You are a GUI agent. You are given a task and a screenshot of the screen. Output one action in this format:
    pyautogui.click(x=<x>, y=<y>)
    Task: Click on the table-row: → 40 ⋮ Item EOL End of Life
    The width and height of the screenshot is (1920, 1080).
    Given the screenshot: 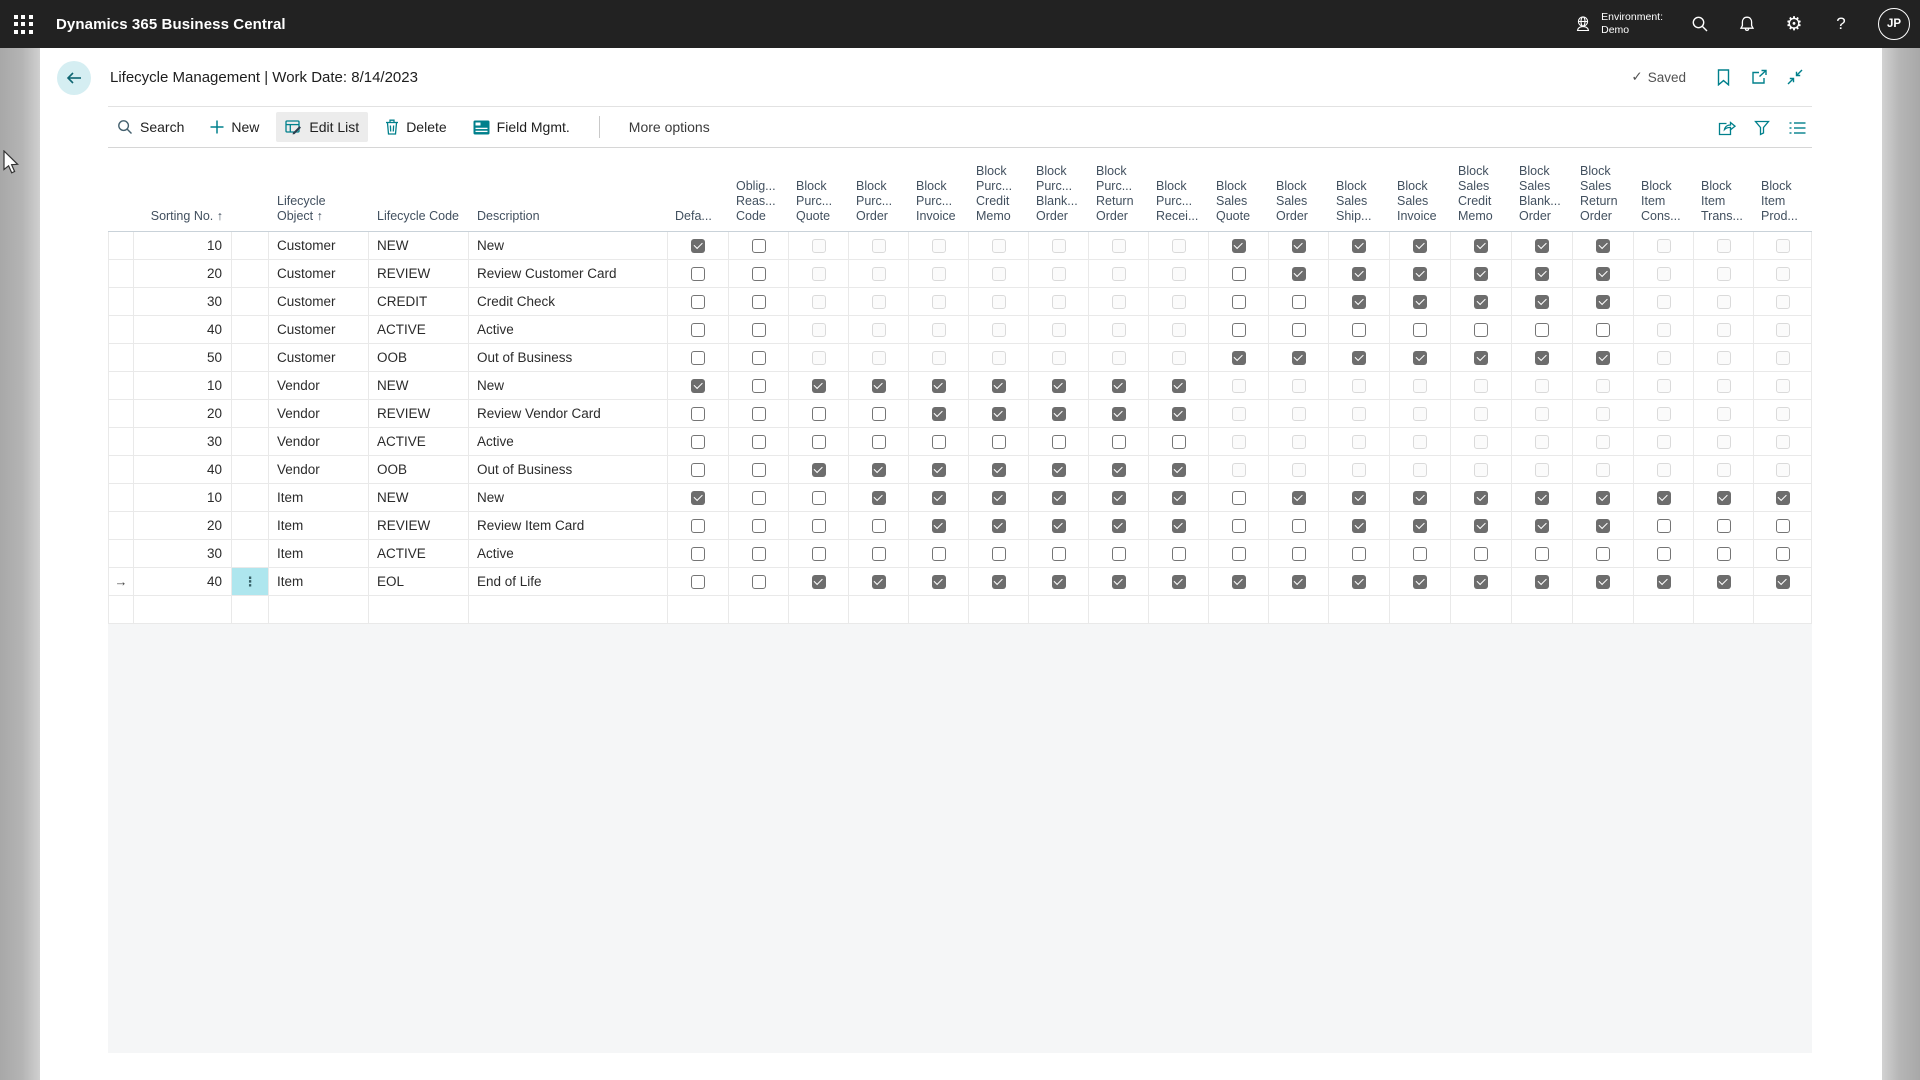 What is the action you would take?
    pyautogui.click(x=960, y=582)
    